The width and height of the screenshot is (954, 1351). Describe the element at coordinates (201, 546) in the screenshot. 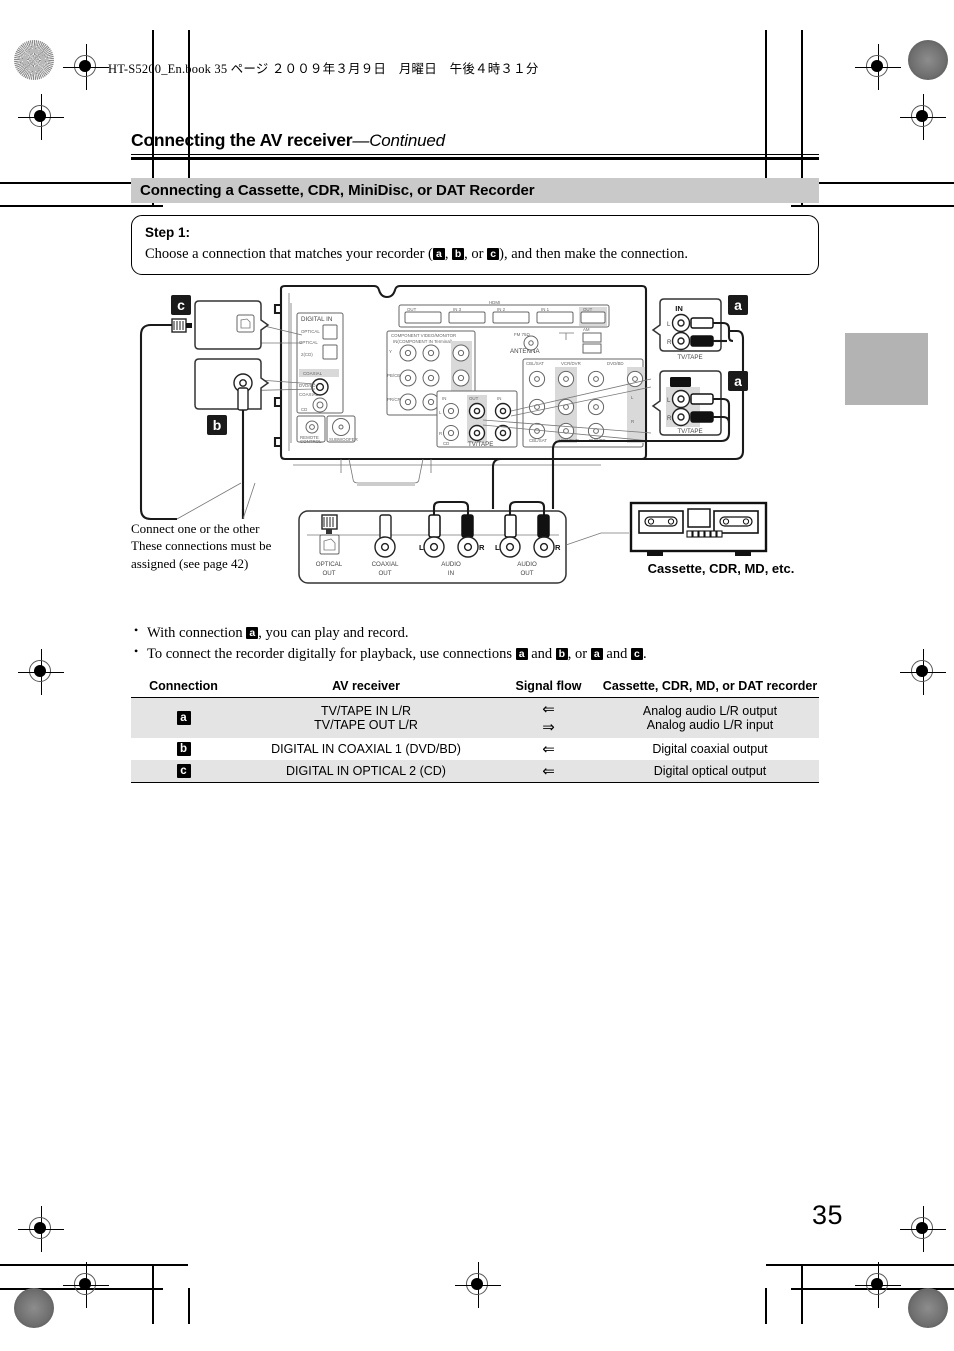

I see `diagram-note-line-2: These connections must be` at that location.